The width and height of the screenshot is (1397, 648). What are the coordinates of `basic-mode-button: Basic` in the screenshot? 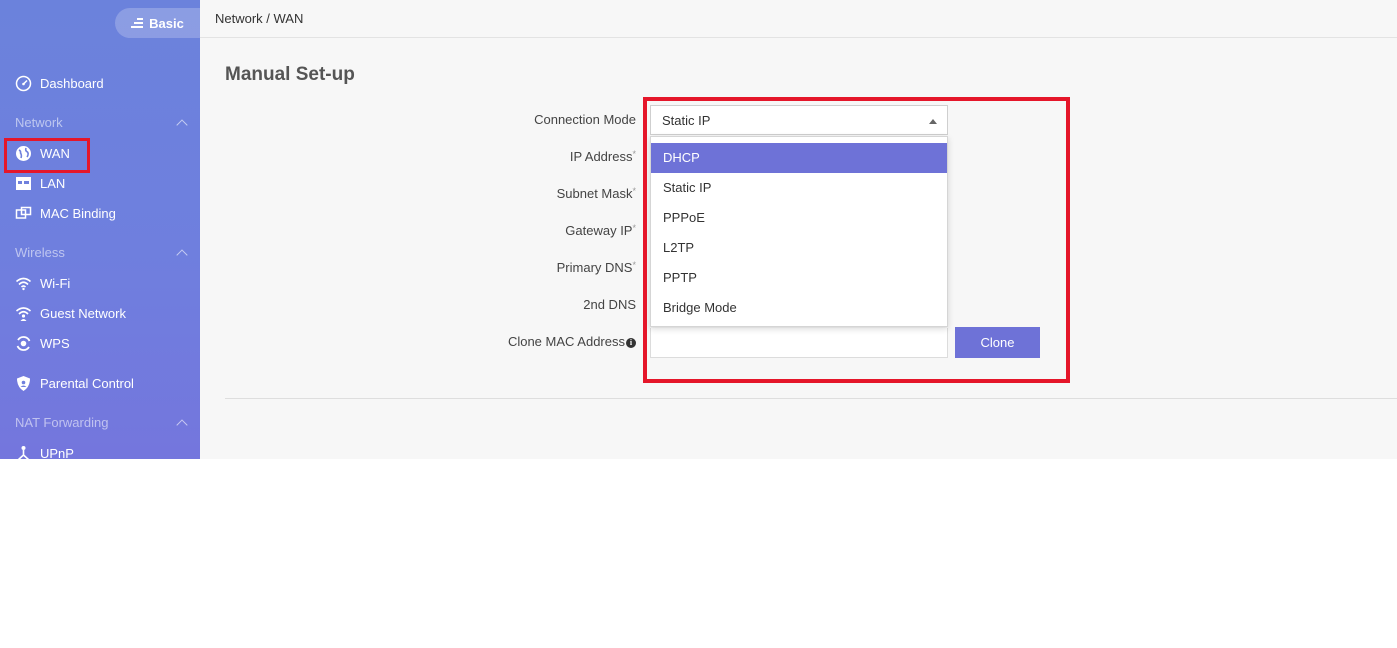 It's located at (157, 23).